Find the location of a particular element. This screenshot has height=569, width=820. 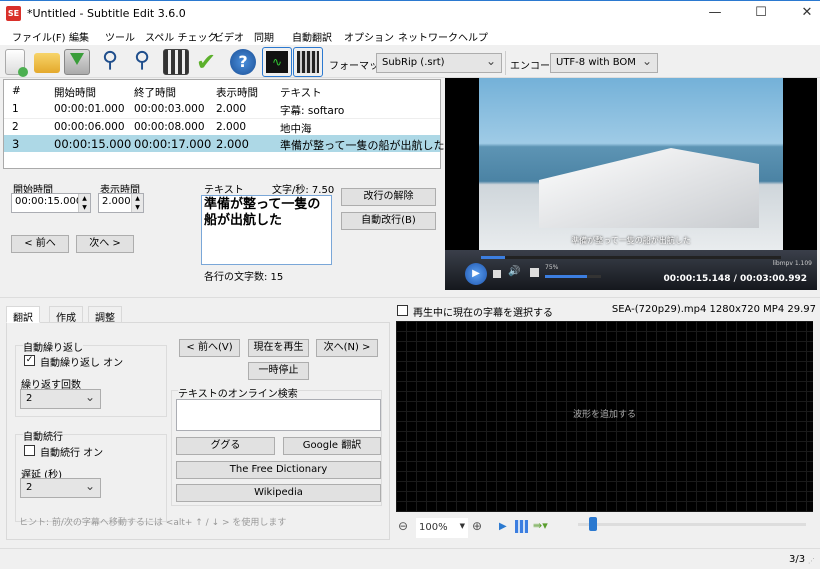

video-info: SEA-(720p29).mp4 1280x720 MP4 29.97 is located at coordinates (713, 309).